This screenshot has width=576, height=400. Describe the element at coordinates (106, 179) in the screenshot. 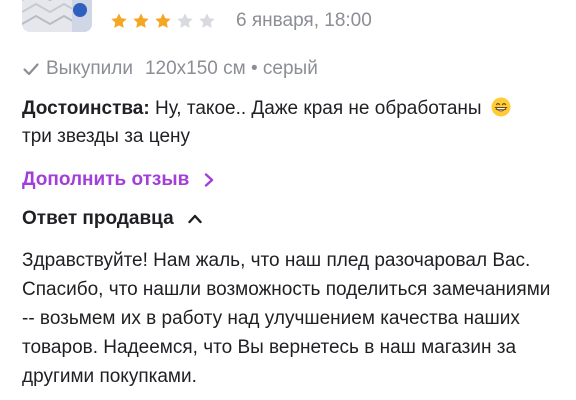

I see `add-review-label: Дополнить отзыв` at that location.